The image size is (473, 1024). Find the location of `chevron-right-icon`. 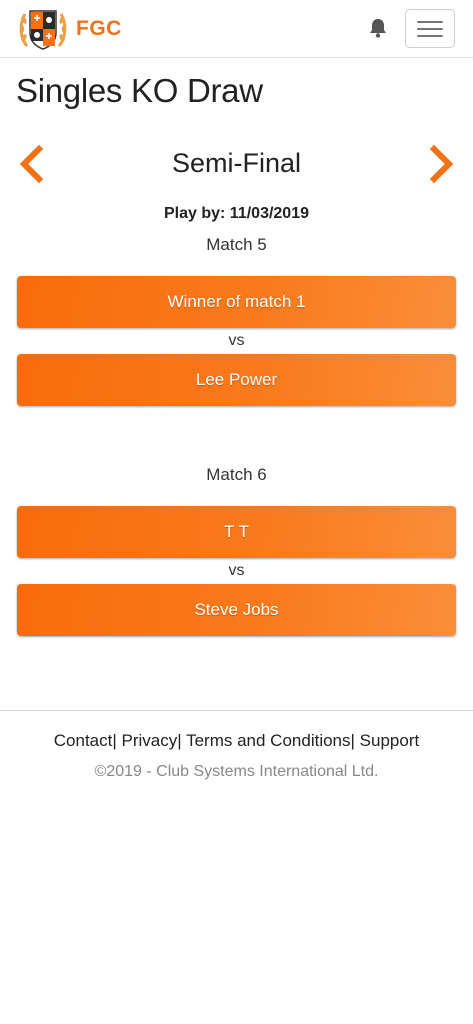

chevron-right-icon is located at coordinates (442, 164).